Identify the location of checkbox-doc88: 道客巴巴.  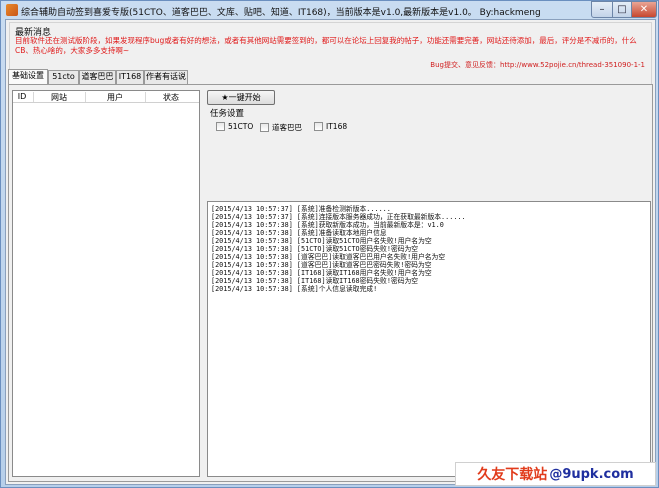
(281, 127).